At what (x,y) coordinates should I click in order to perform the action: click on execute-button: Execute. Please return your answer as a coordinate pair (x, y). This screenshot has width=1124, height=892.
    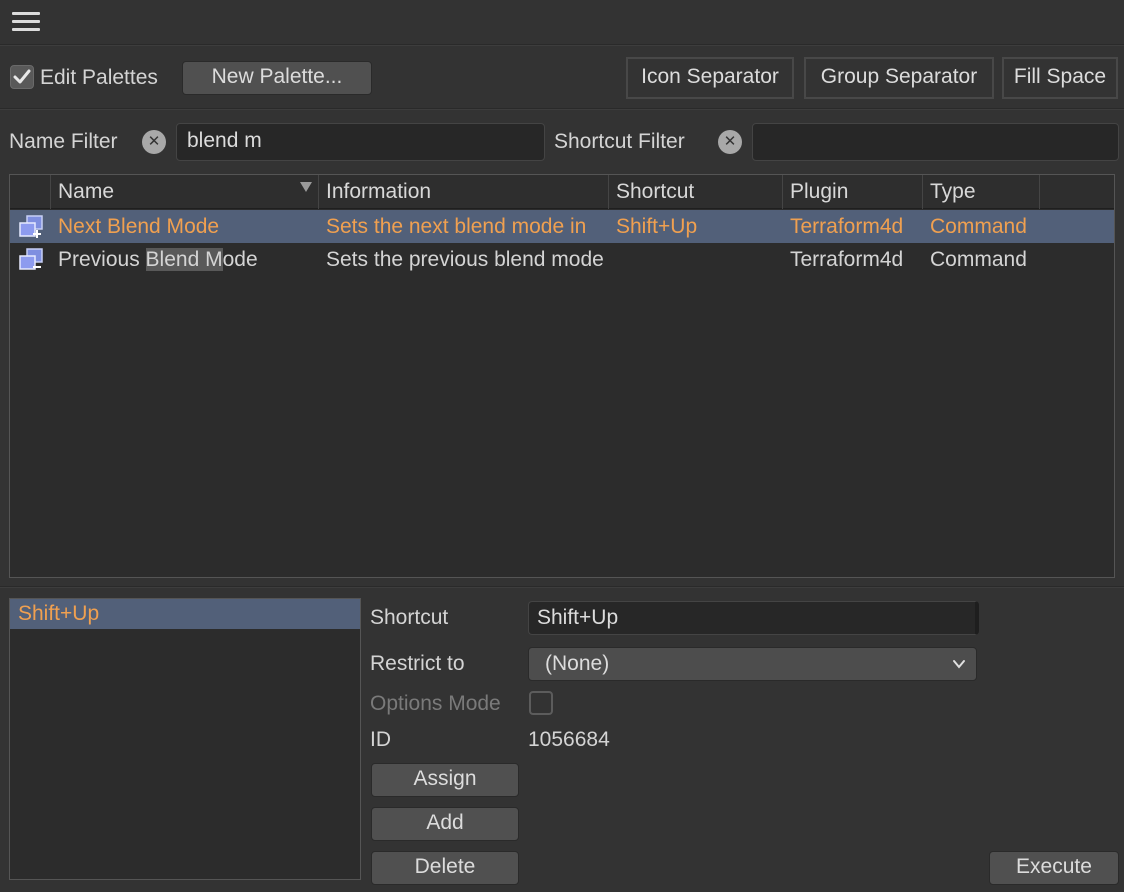
    Looking at the image, I should click on (1054, 868).